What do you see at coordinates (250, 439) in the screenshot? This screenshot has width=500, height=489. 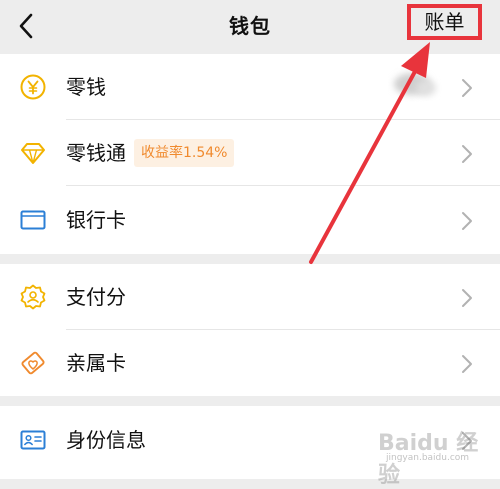 I see `row-identity-info: 身份信息` at bounding box center [250, 439].